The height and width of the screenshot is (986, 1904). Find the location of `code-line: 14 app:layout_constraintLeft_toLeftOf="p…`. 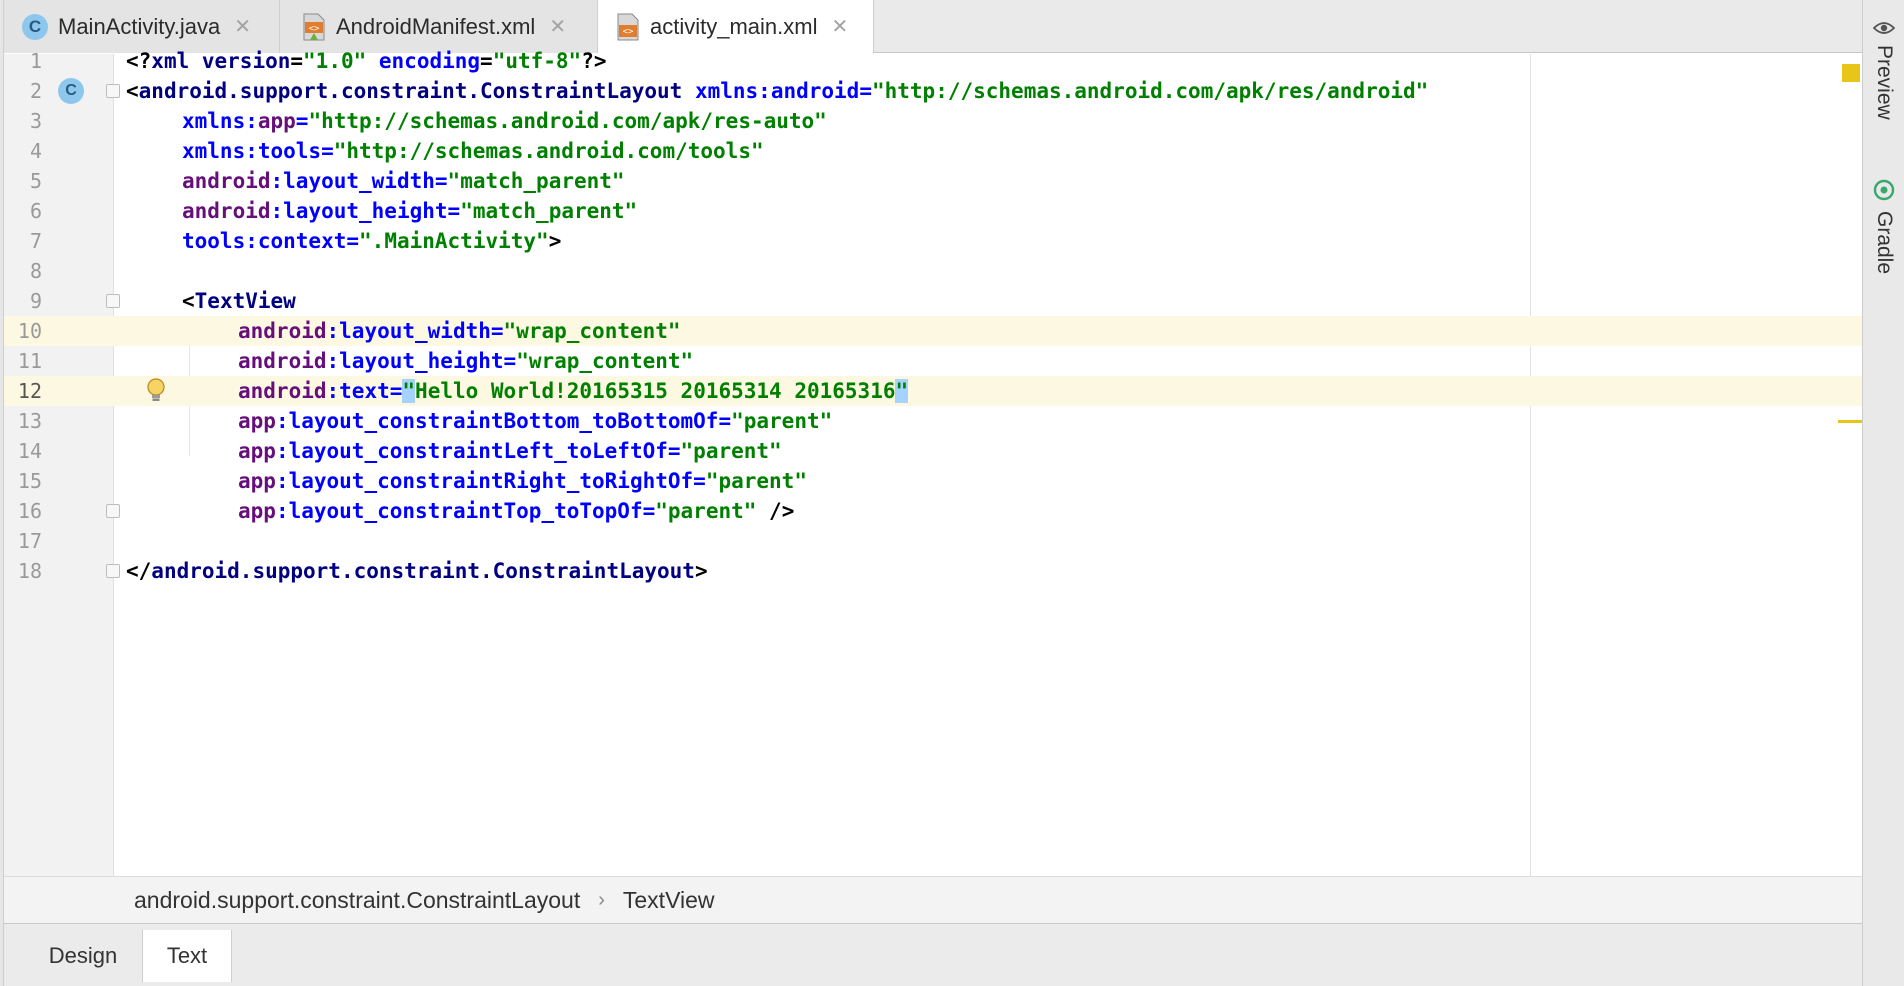

code-line: 14 app:layout_constraintLeft_toLeftOf="p… is located at coordinates (933, 451).